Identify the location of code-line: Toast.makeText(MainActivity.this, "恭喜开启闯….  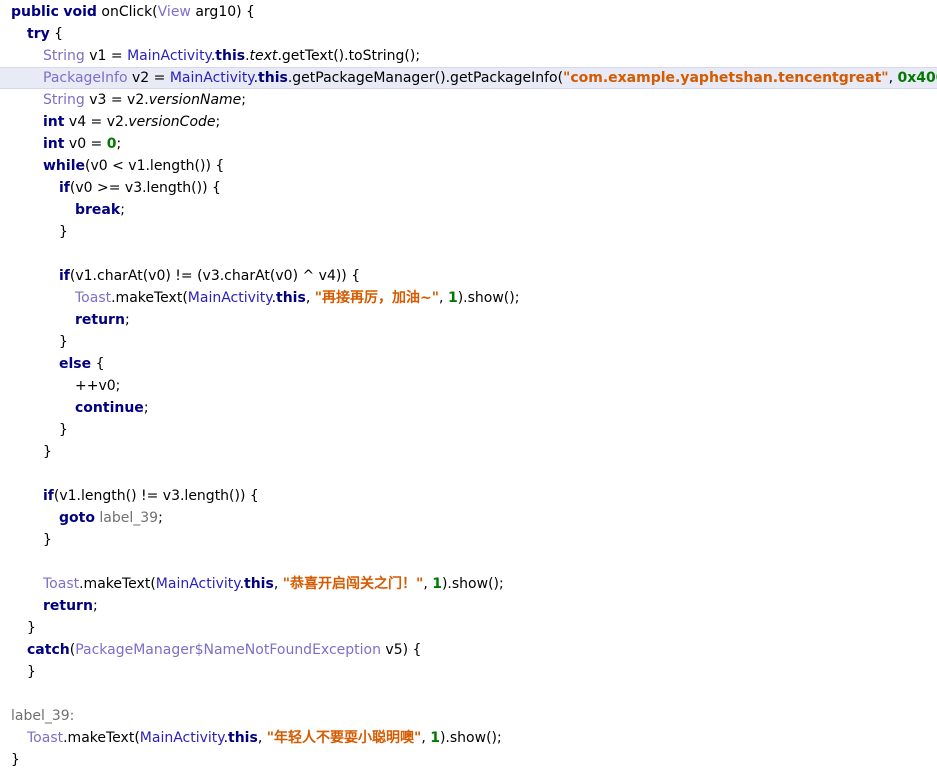
(468, 584).